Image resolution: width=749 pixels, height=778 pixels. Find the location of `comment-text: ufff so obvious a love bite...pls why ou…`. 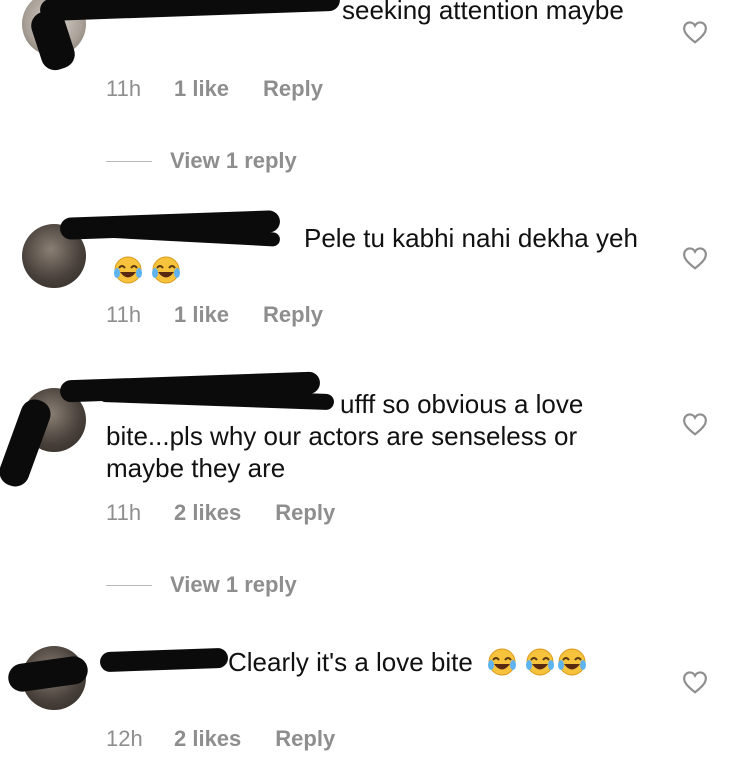

comment-text: ufff so obvious a love bite...pls why ou… is located at coordinates (376, 436).